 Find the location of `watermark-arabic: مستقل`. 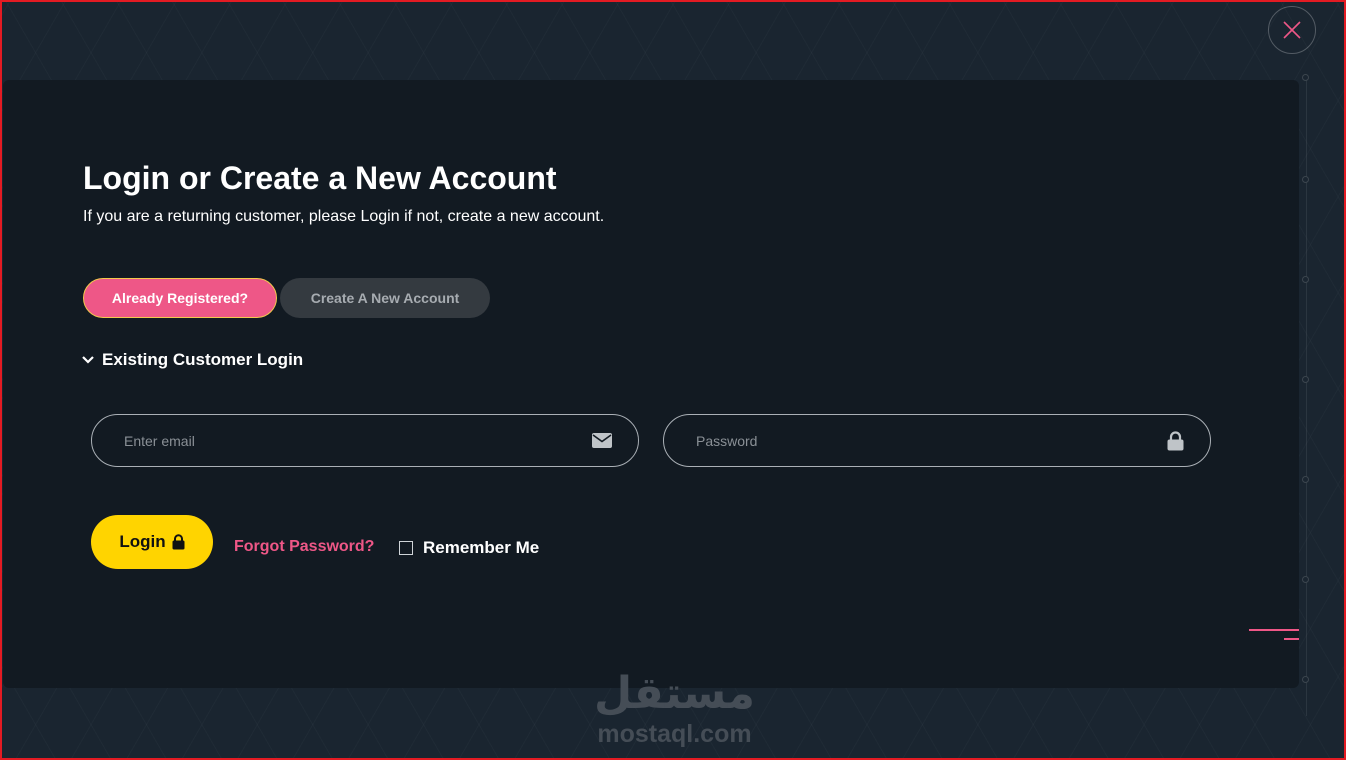

watermark-arabic: مستقل is located at coordinates (674, 693).